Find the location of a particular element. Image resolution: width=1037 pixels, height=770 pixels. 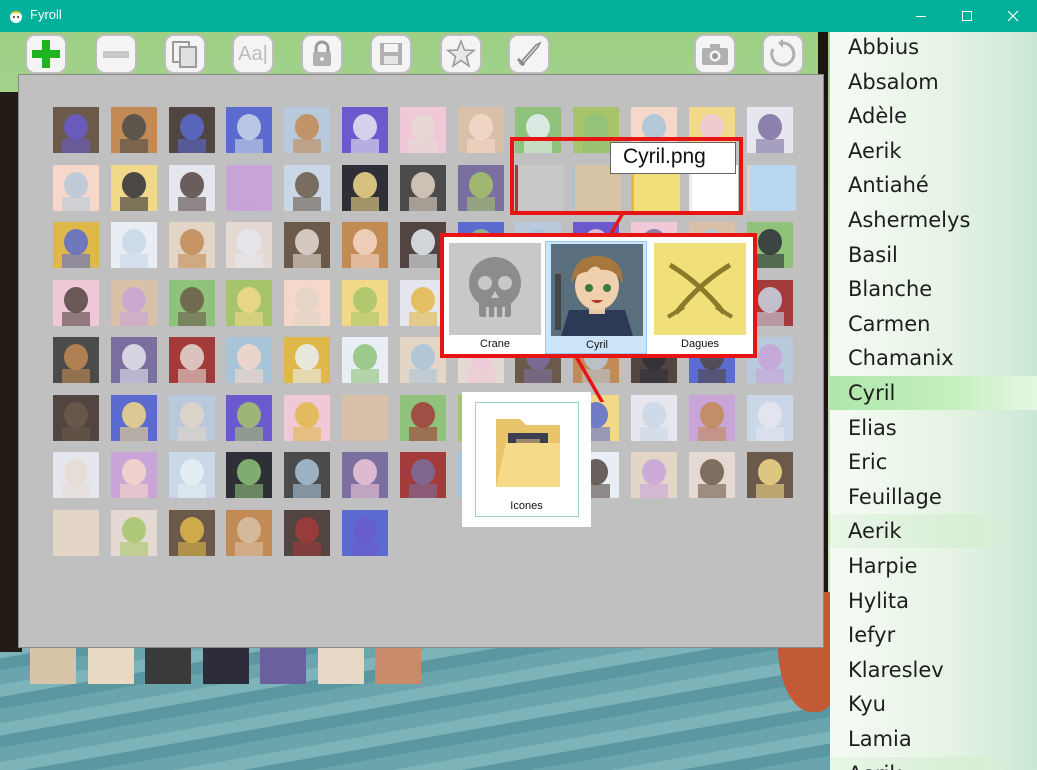

save-button is located at coordinates (391, 54).